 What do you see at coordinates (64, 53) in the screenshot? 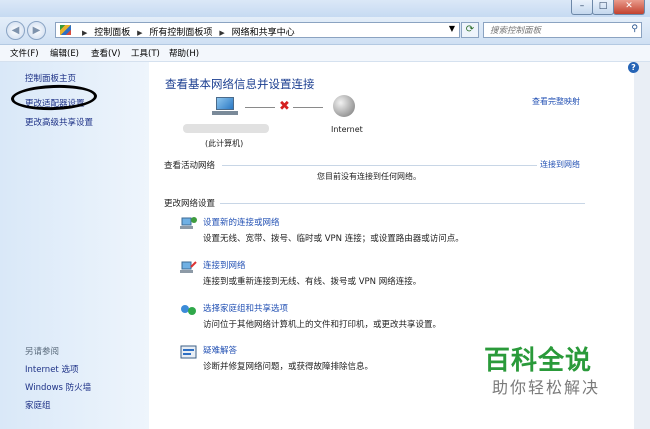
I see `menu-edit: 编辑(E)` at bounding box center [64, 53].